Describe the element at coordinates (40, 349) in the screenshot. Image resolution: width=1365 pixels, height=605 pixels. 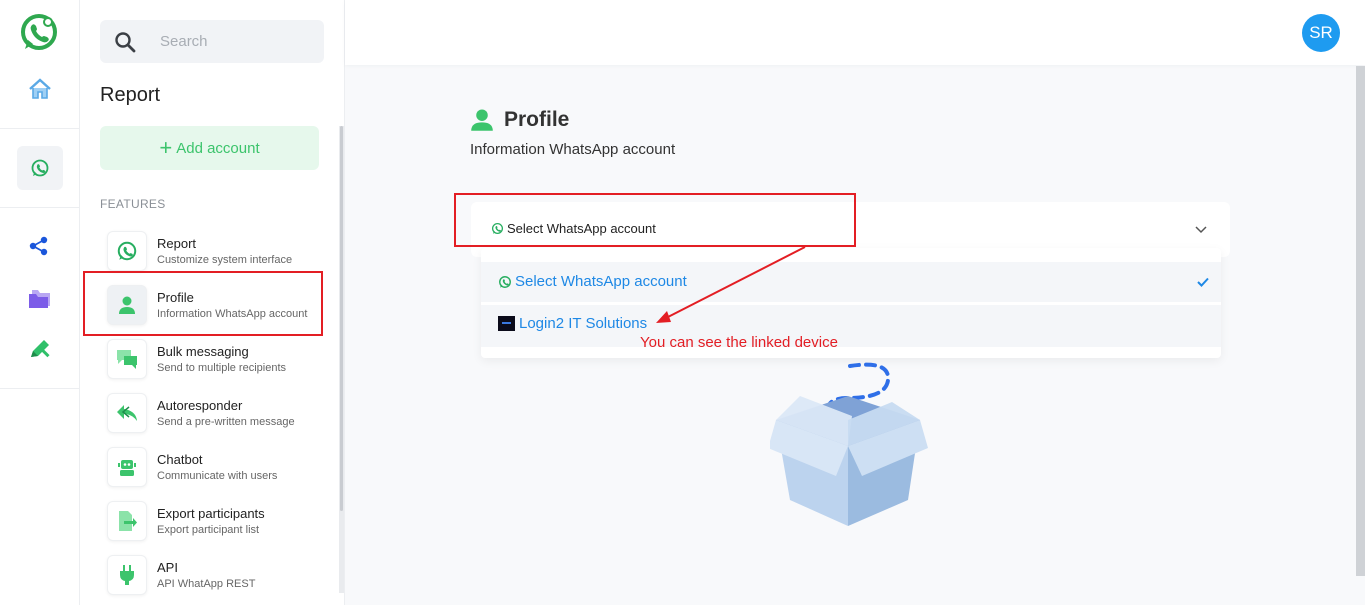
I see `edit-pen-icon` at that location.